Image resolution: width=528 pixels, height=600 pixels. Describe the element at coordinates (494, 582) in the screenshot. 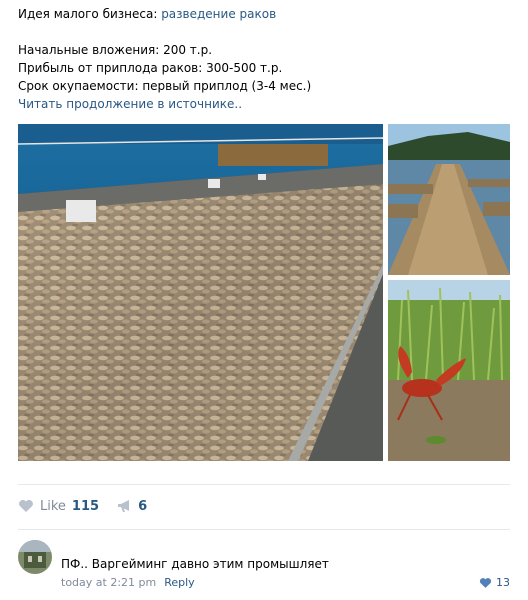

I see `comment-like-button: 13` at that location.